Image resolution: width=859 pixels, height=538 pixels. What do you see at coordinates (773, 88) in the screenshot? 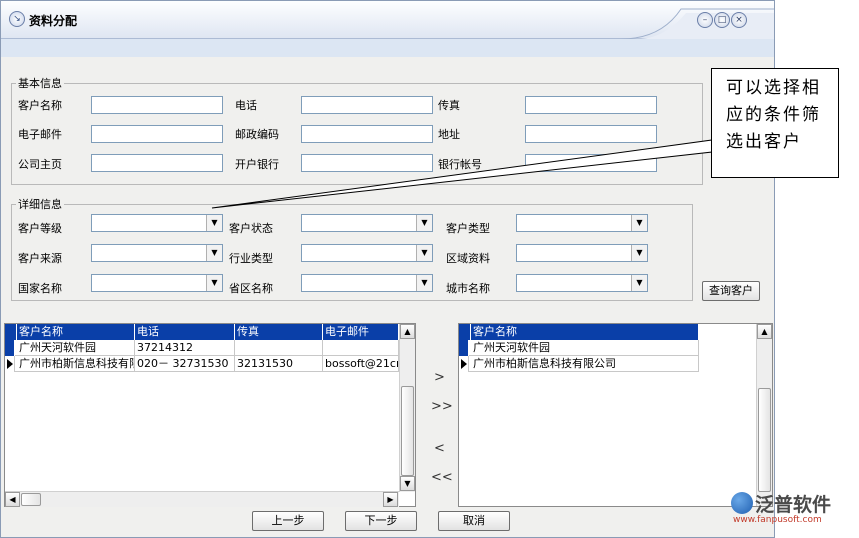
I see `annotation-line: 可以选择相` at bounding box center [773, 88].